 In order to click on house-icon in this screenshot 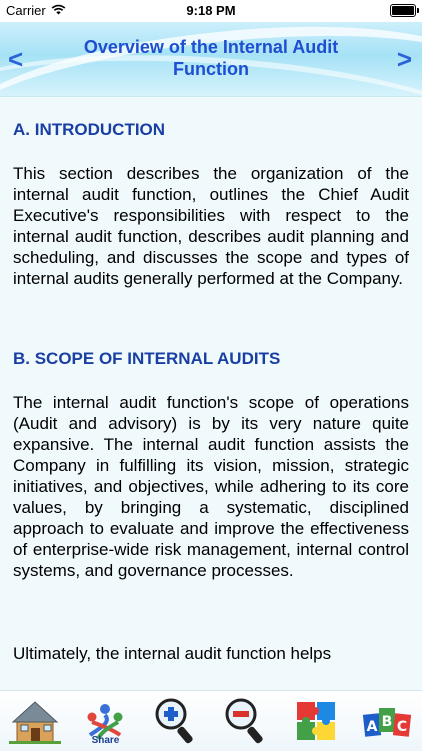, I will do `click(35, 722)`.